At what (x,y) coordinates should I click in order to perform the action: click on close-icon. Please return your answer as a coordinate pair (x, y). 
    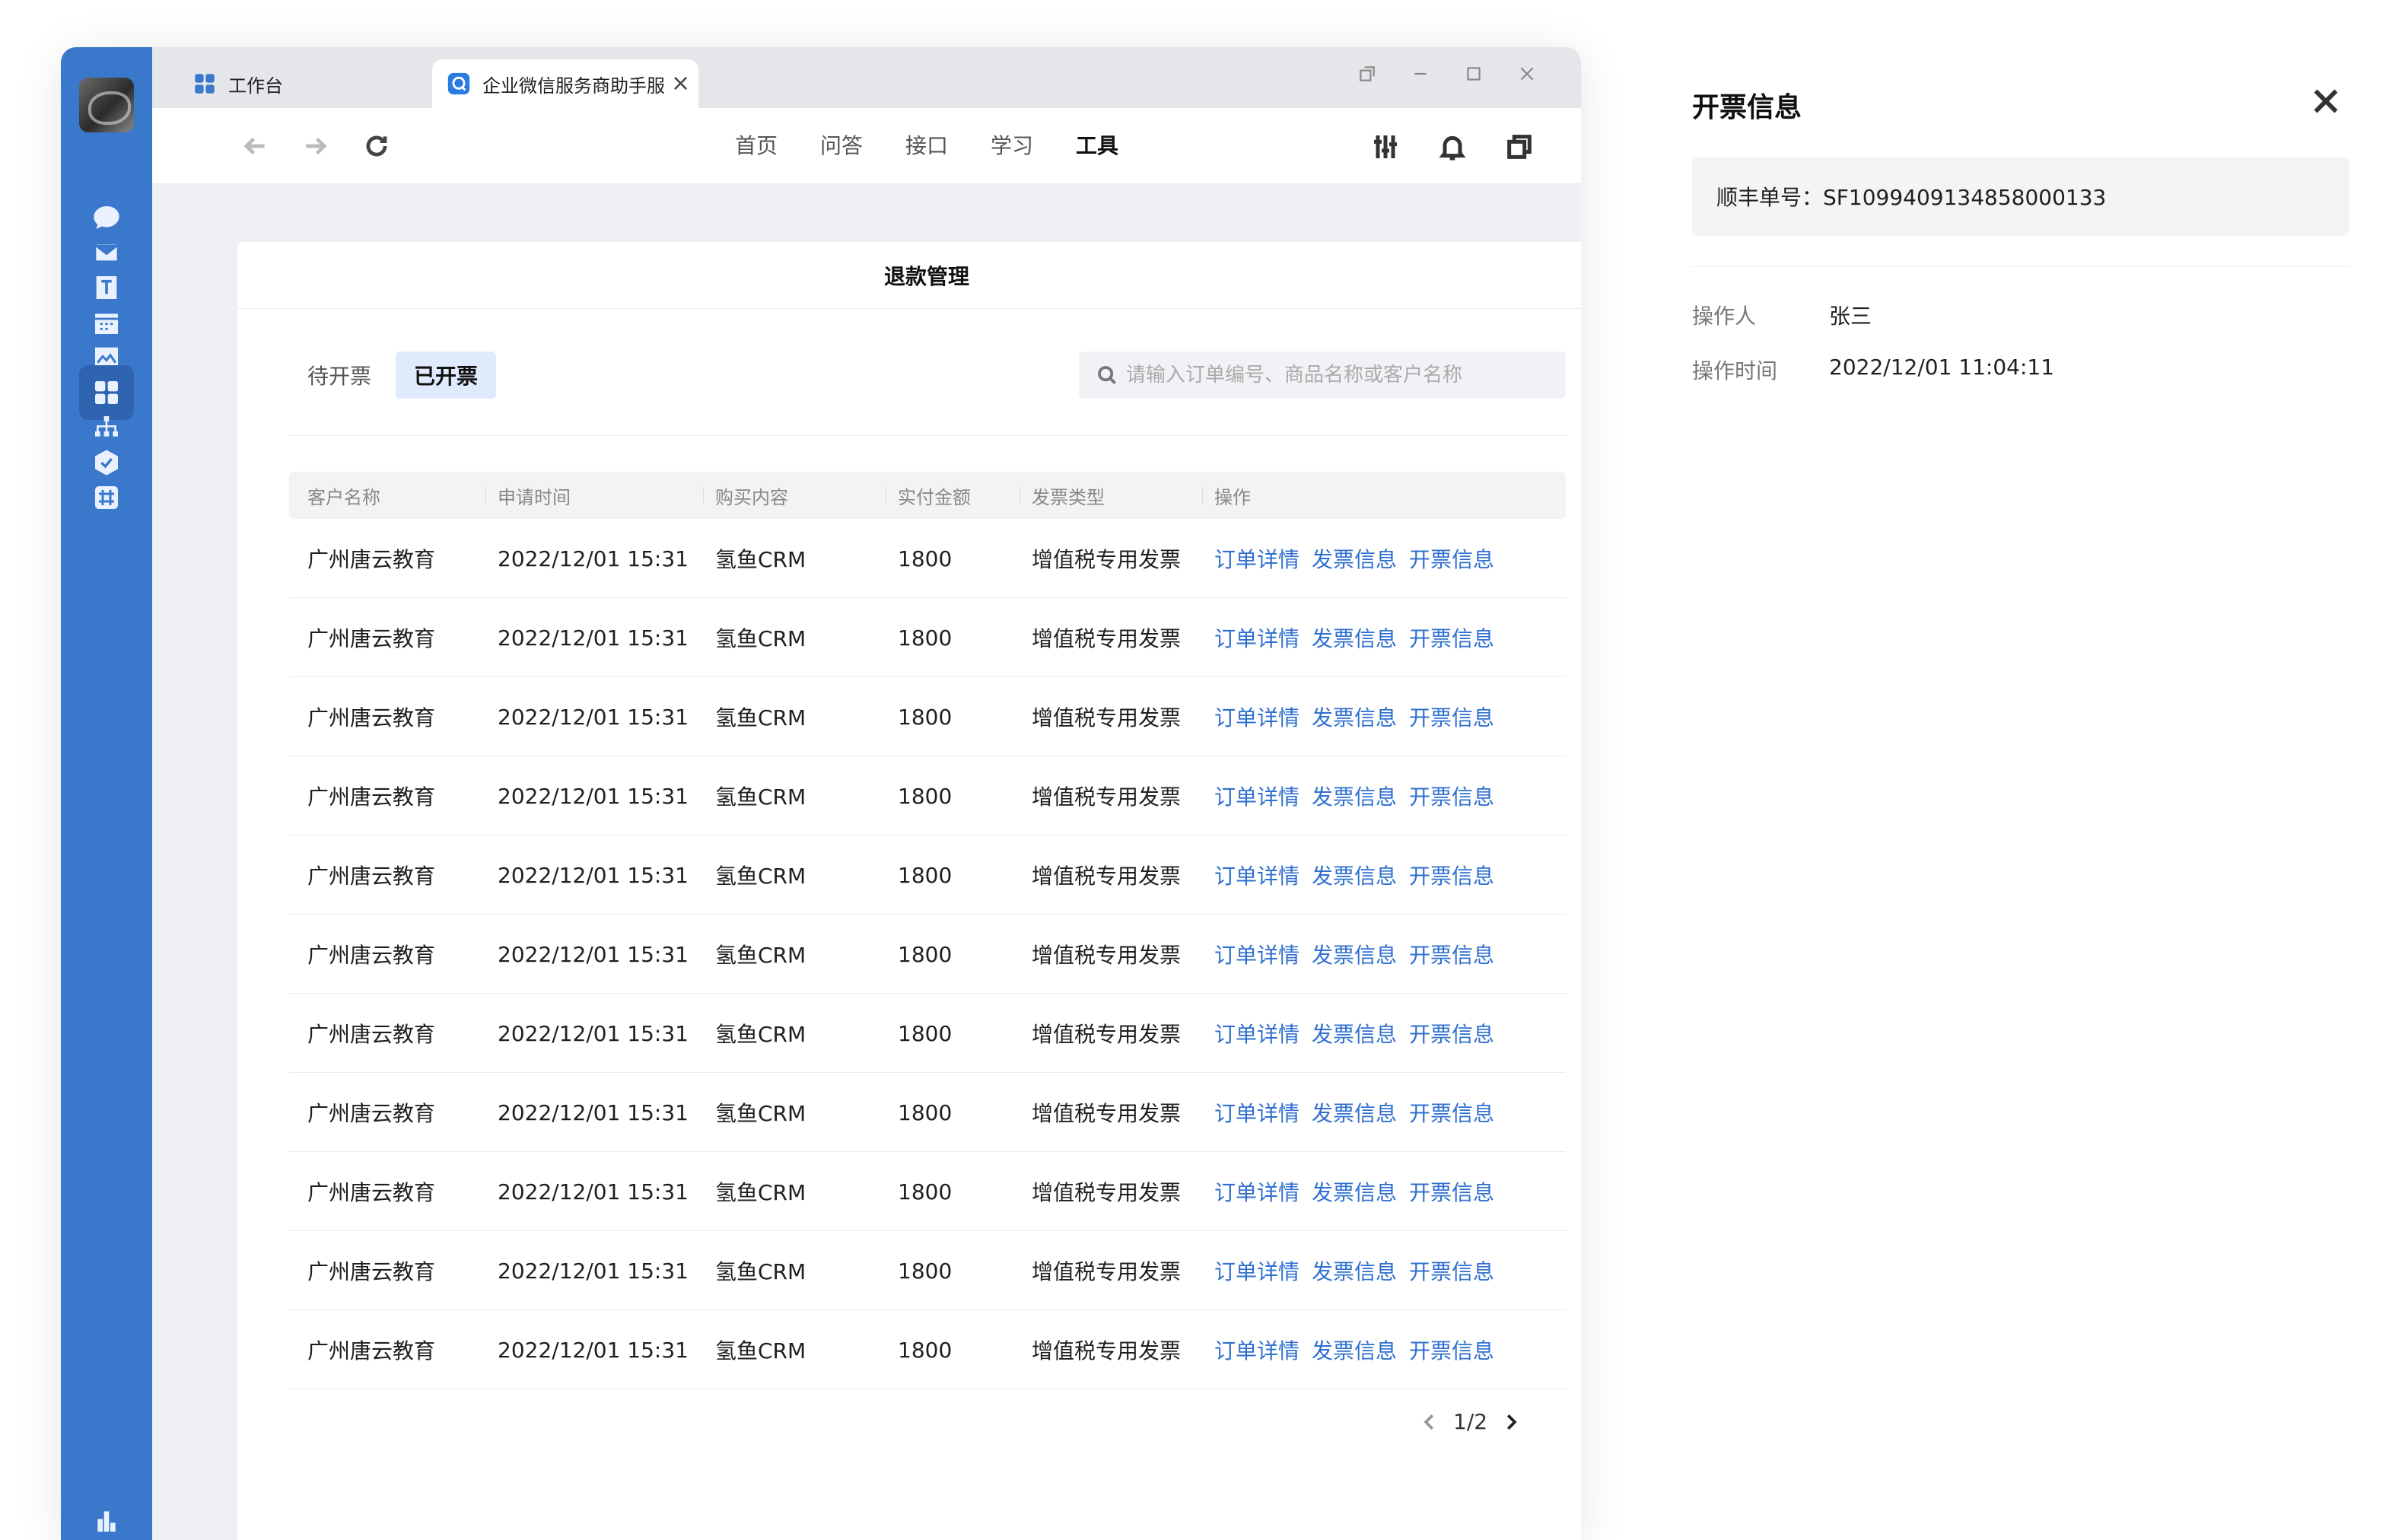
    Looking at the image, I should click on (2325, 102).